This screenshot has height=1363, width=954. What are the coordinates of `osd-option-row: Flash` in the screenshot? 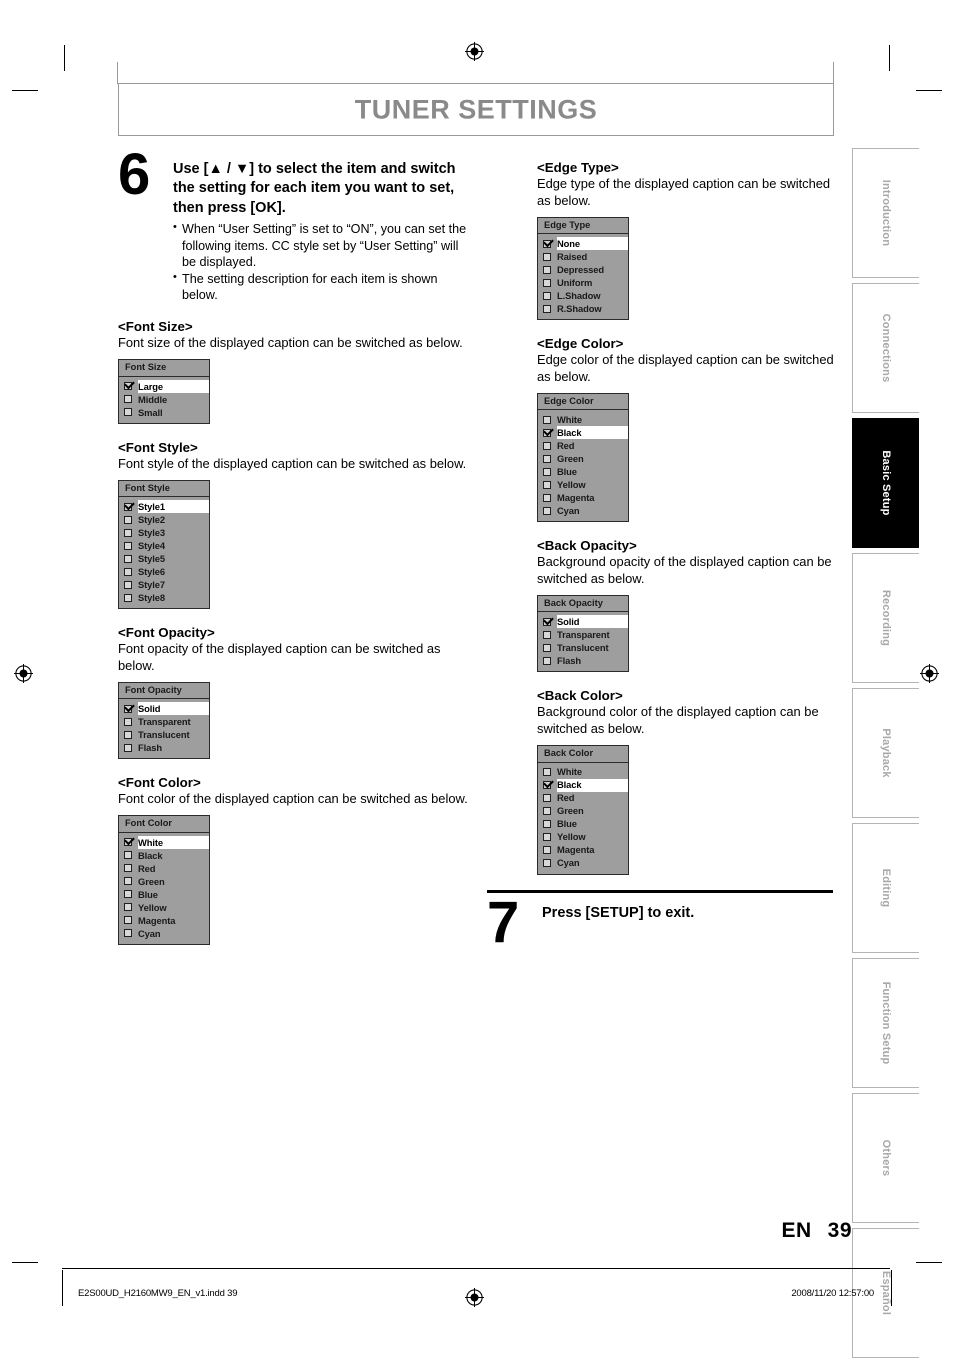 It's located at (164, 747).